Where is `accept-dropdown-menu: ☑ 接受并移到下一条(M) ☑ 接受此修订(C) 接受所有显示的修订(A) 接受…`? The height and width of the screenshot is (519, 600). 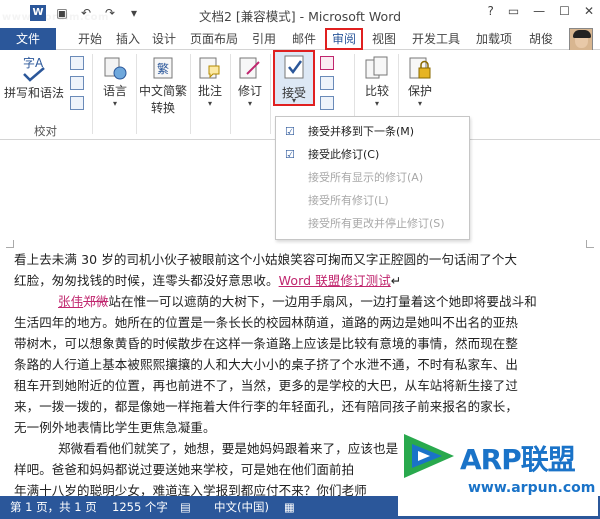 accept-dropdown-menu: ☑ 接受并移到下一条(M) ☑ 接受此修订(C) 接受所有显示的修订(A) 接受… is located at coordinates (372, 178).